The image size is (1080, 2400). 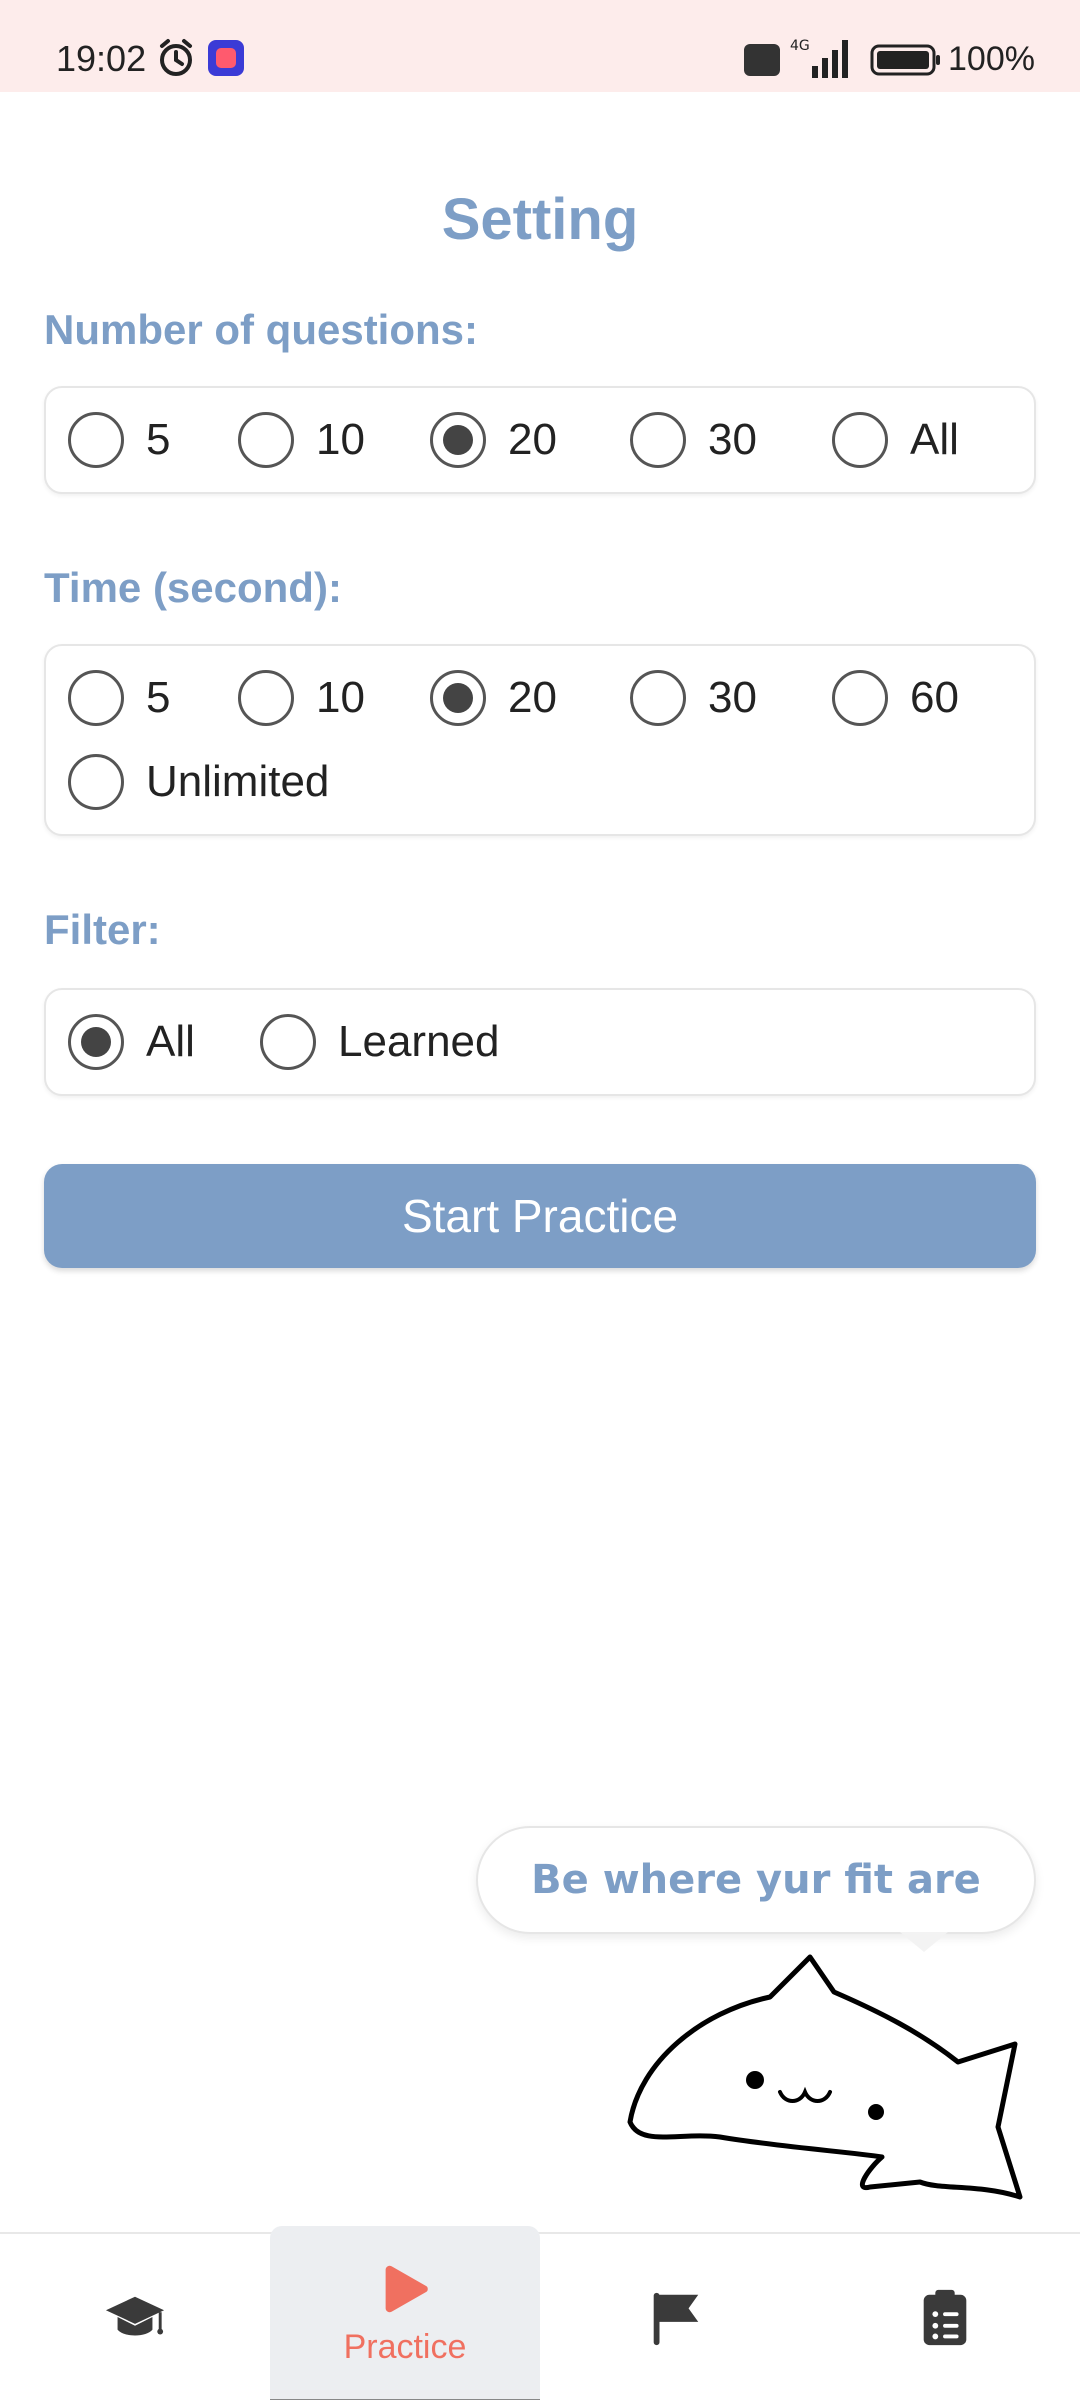 What do you see at coordinates (405, 2347) in the screenshot?
I see `nav-practice-label: Practice` at bounding box center [405, 2347].